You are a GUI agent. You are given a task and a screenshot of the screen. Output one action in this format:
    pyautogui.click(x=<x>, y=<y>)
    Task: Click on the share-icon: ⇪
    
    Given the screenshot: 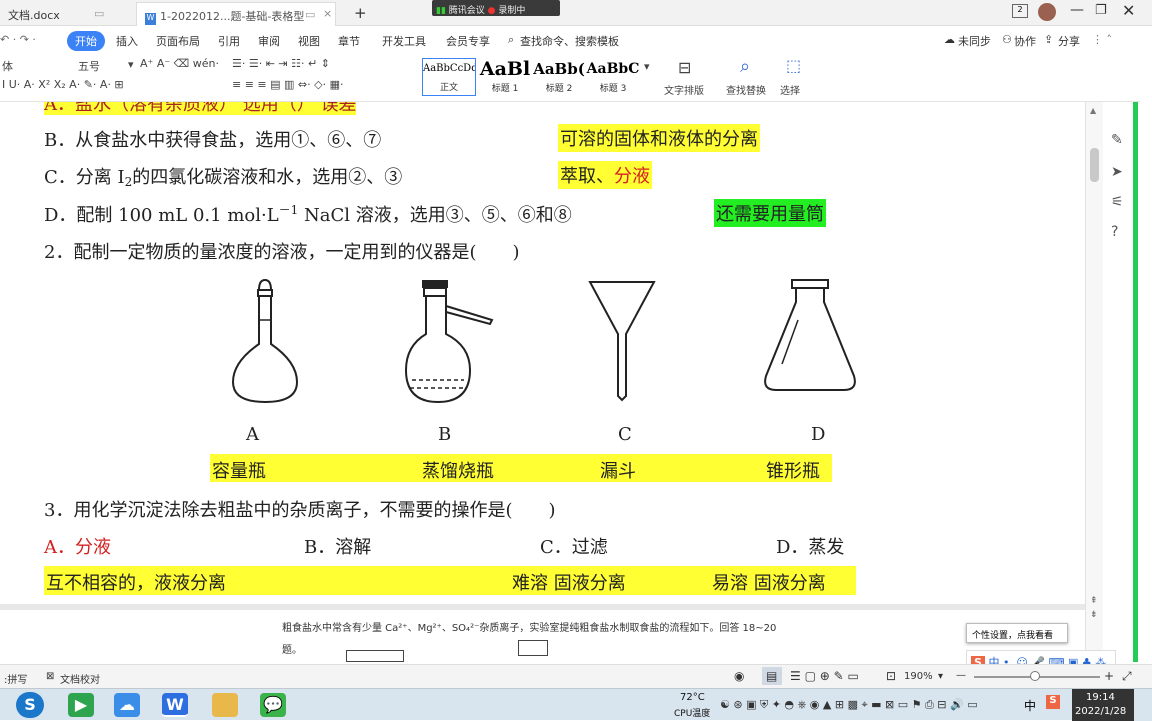 What is the action you would take?
    pyautogui.click(x=1048, y=39)
    